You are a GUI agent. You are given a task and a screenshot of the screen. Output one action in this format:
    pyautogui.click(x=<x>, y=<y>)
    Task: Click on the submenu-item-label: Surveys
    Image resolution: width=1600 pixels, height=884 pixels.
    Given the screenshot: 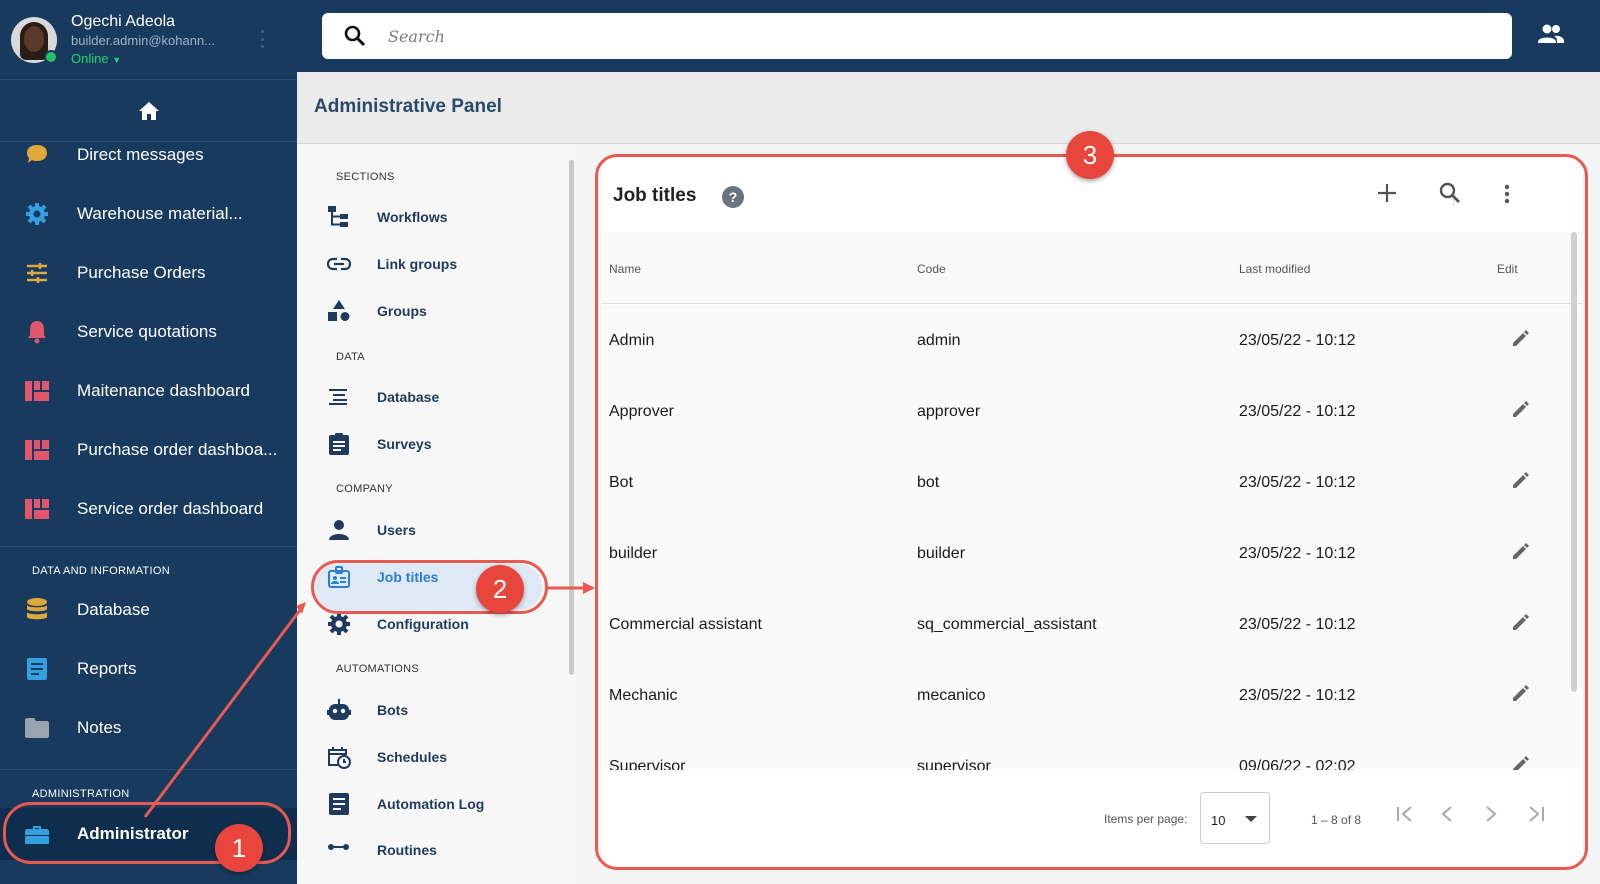 What is the action you would take?
    pyautogui.click(x=404, y=444)
    